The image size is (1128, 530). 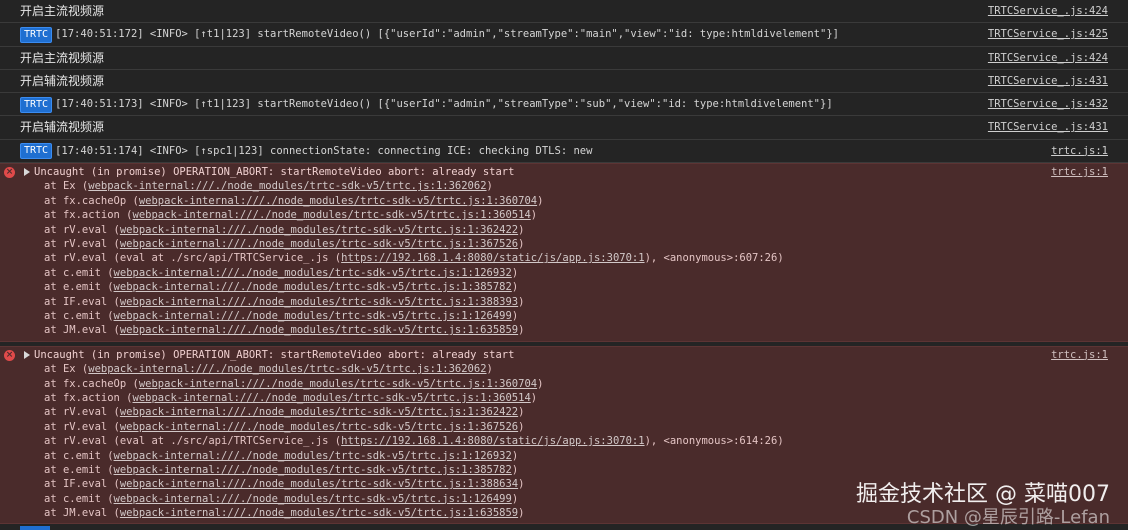 What do you see at coordinates (1048, 104) in the screenshot?
I see `source-link: TRTCService_.js:432` at bounding box center [1048, 104].